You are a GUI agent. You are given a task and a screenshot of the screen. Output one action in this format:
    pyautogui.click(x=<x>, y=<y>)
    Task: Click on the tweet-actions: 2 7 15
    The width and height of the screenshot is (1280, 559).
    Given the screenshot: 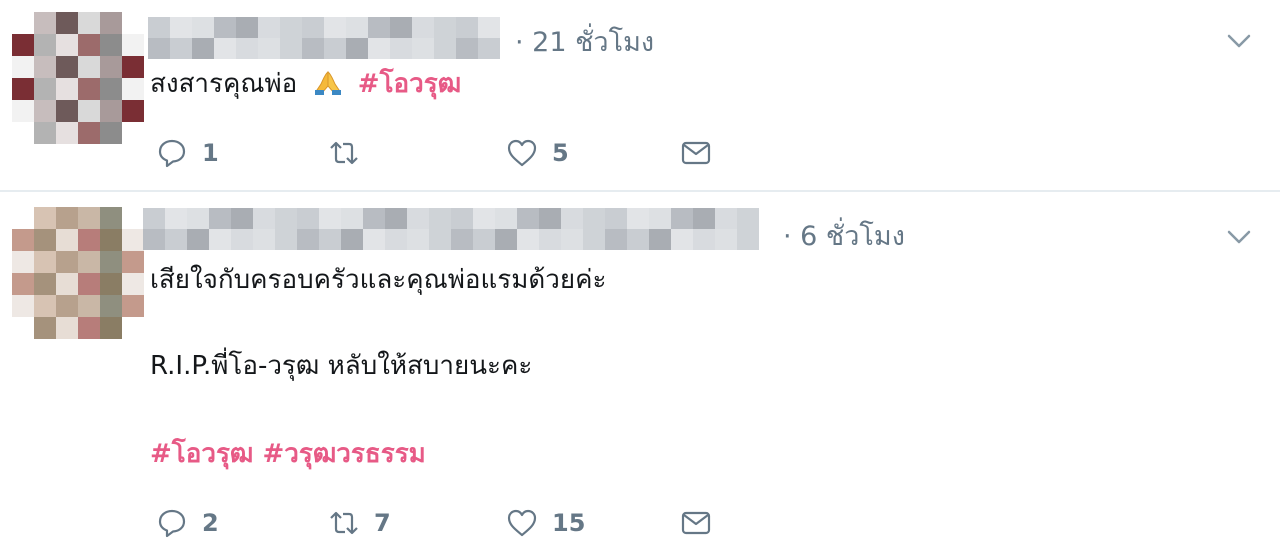 What is the action you would take?
    pyautogui.click(x=456, y=523)
    